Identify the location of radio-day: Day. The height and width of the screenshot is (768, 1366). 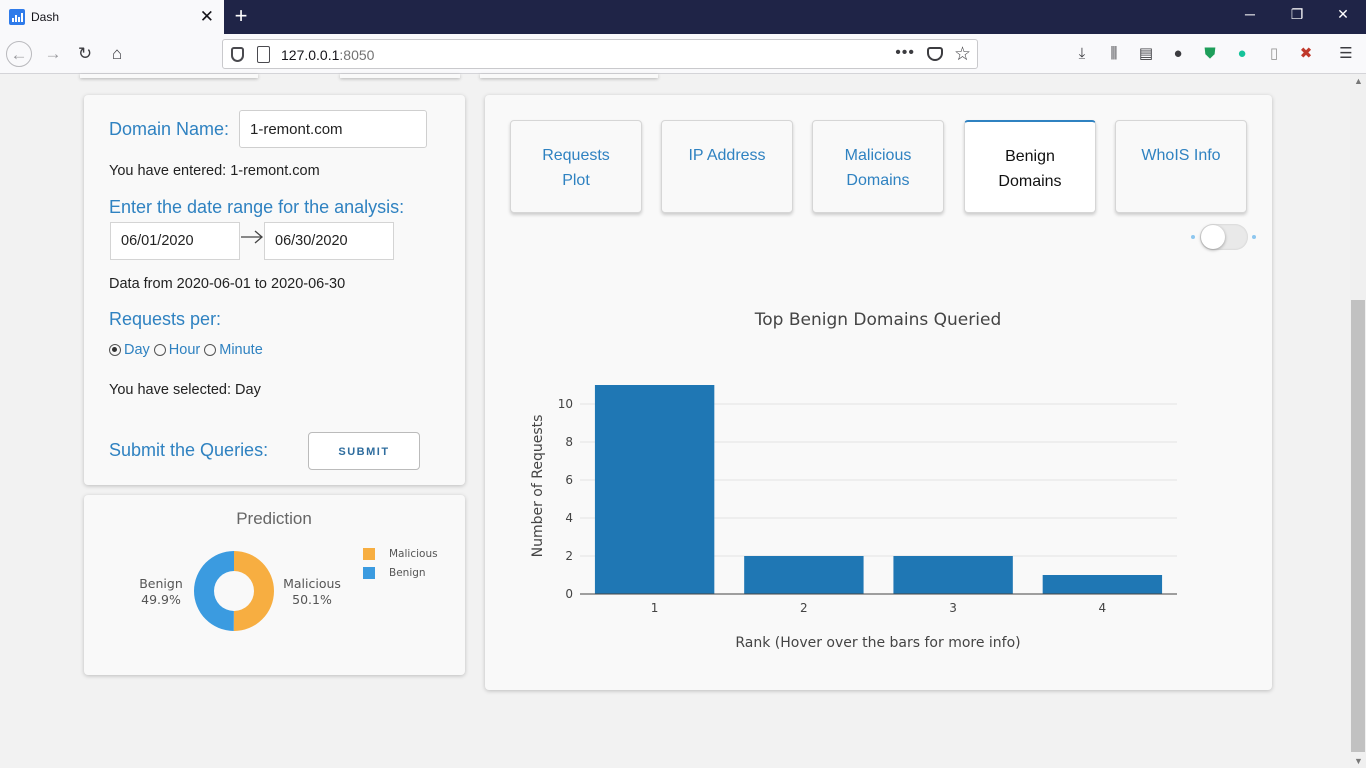
(129, 350).